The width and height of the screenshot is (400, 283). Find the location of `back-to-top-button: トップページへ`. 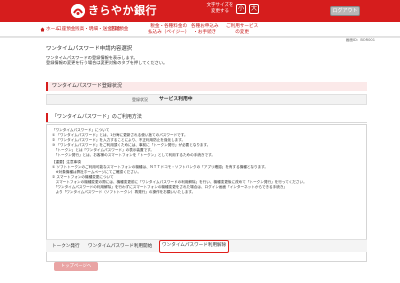

back-to-top-button: トップページへ is located at coordinates (76, 266).